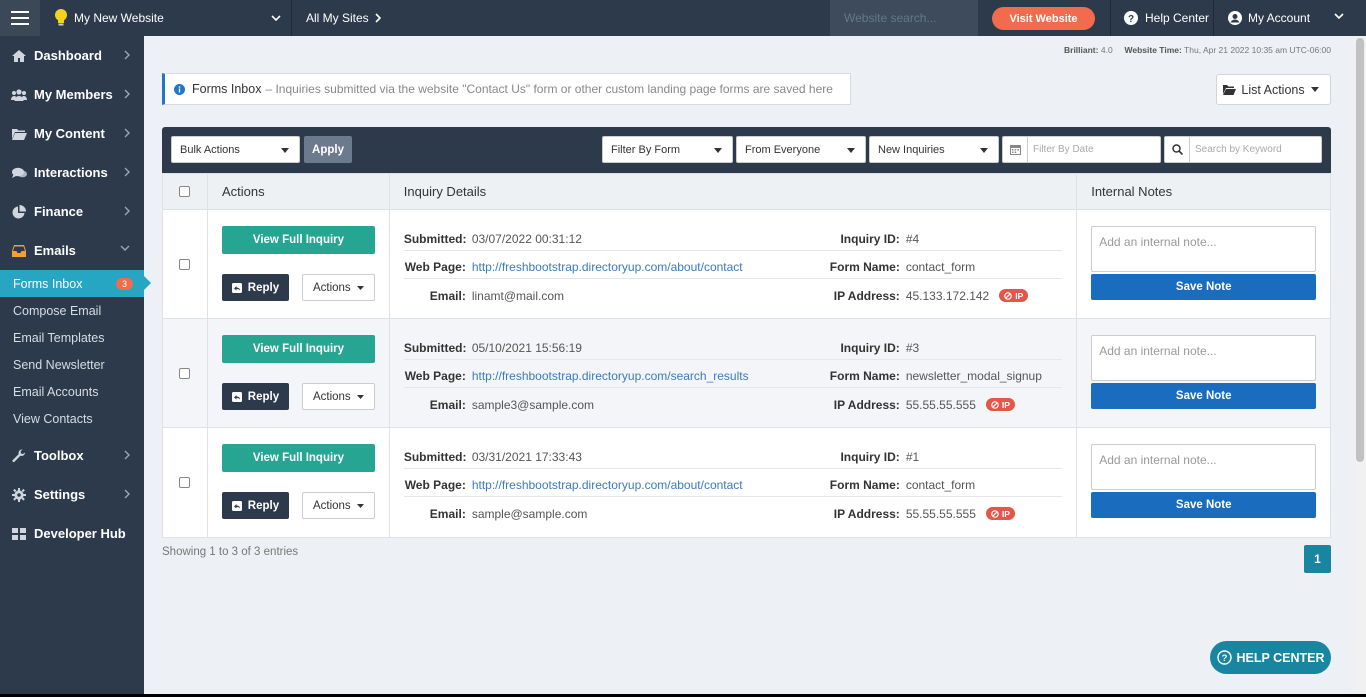  Describe the element at coordinates (56, 391) in the screenshot. I see `sidebar-item-label: Email Accounts` at that location.